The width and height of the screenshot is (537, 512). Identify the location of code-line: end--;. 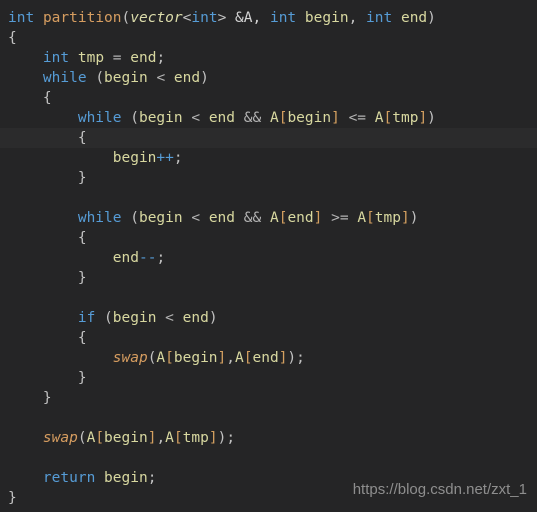
(268, 258).